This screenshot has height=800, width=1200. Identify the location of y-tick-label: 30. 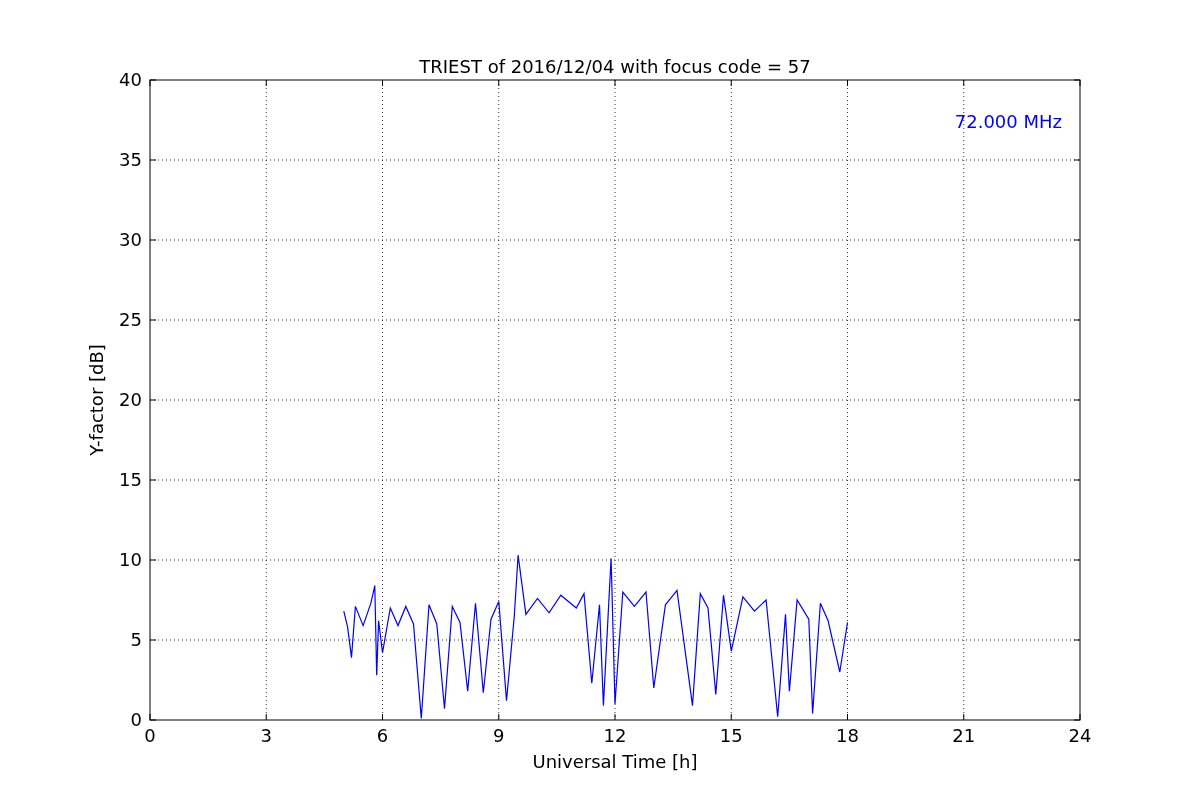
(130, 239).